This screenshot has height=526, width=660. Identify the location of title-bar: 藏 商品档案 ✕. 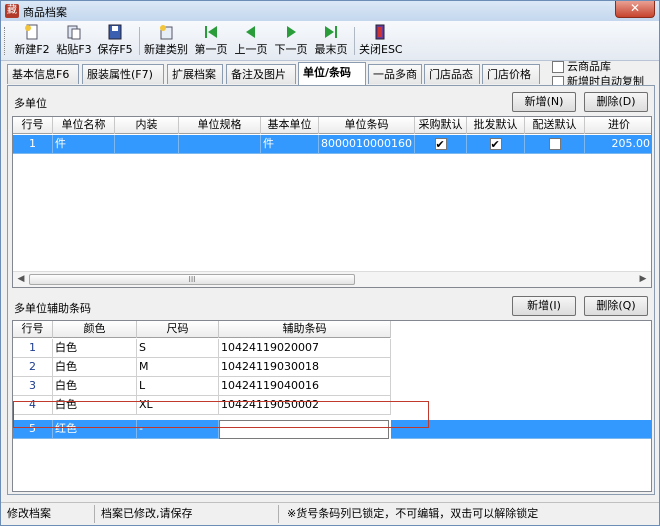
(330, 11).